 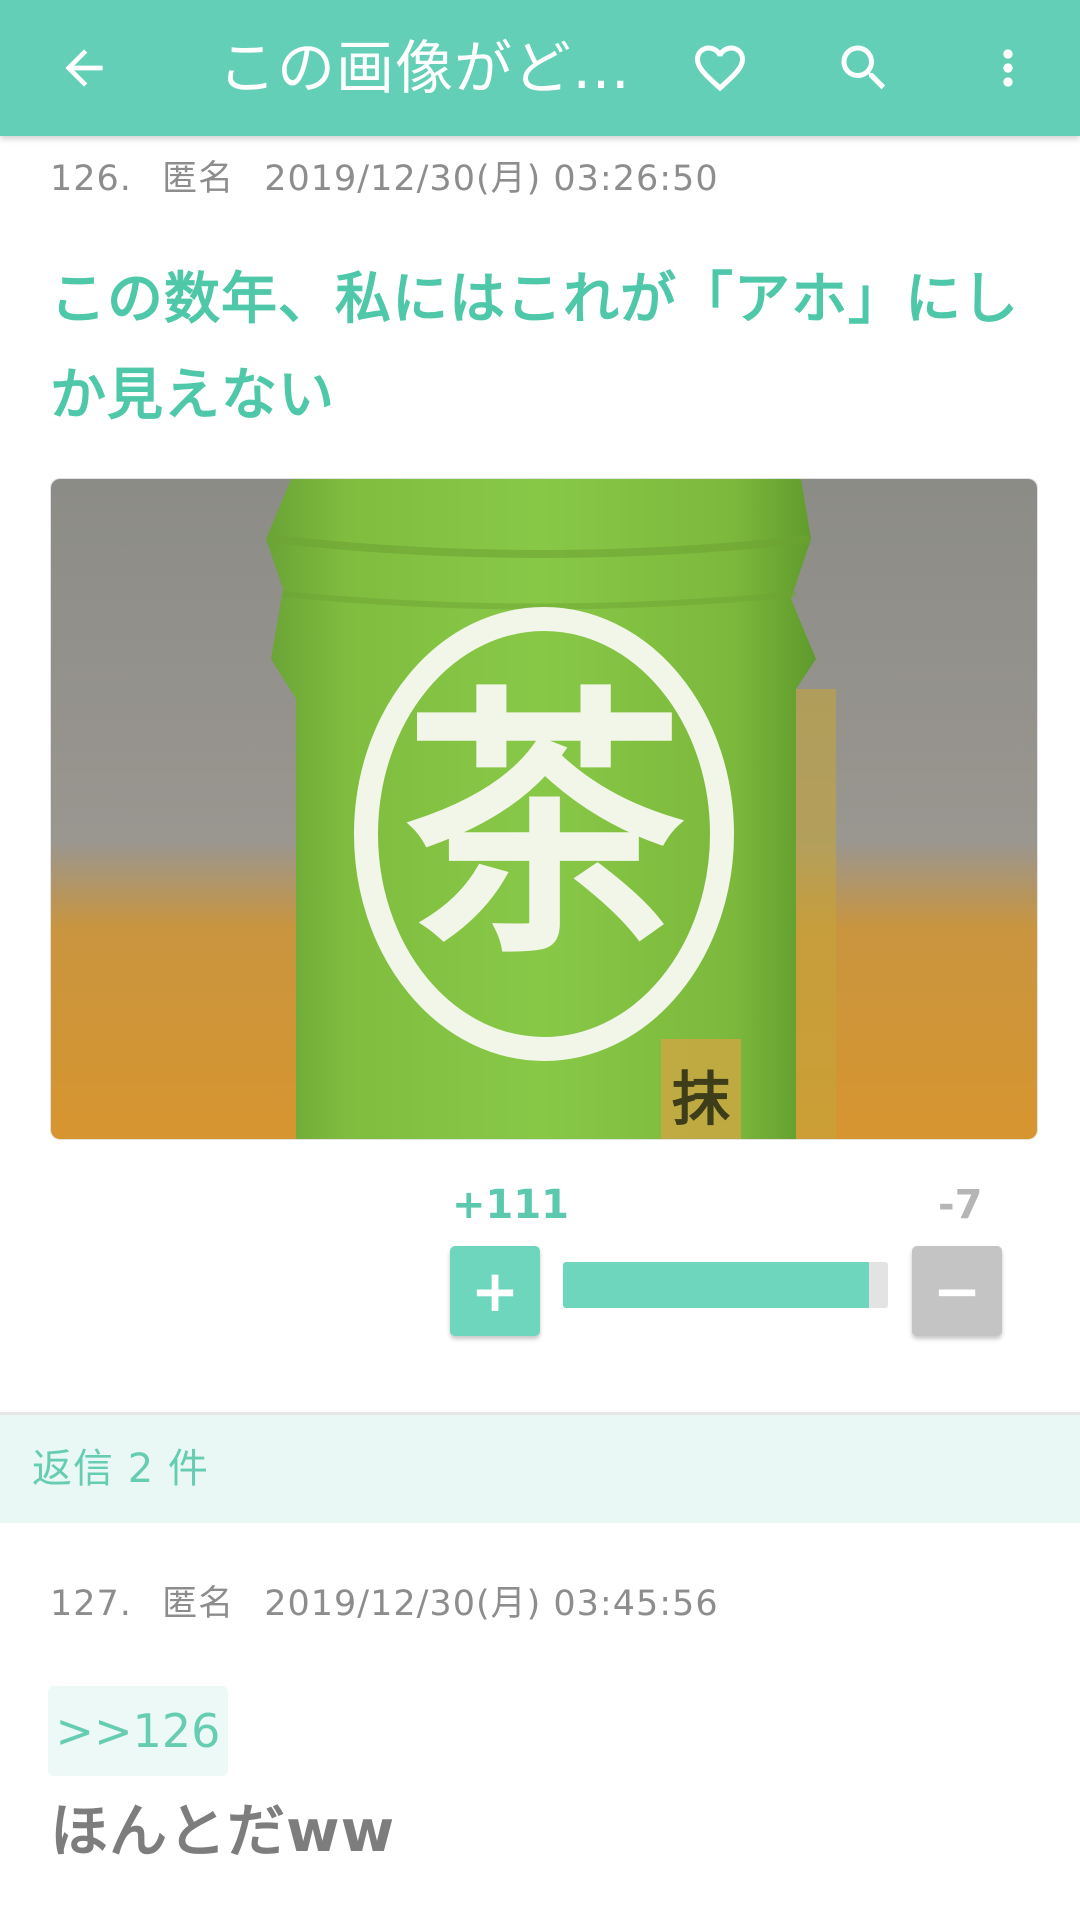 I want to click on reply-datetime: 2019/12/30(月) 03:45:56, so click(x=491, y=1604).